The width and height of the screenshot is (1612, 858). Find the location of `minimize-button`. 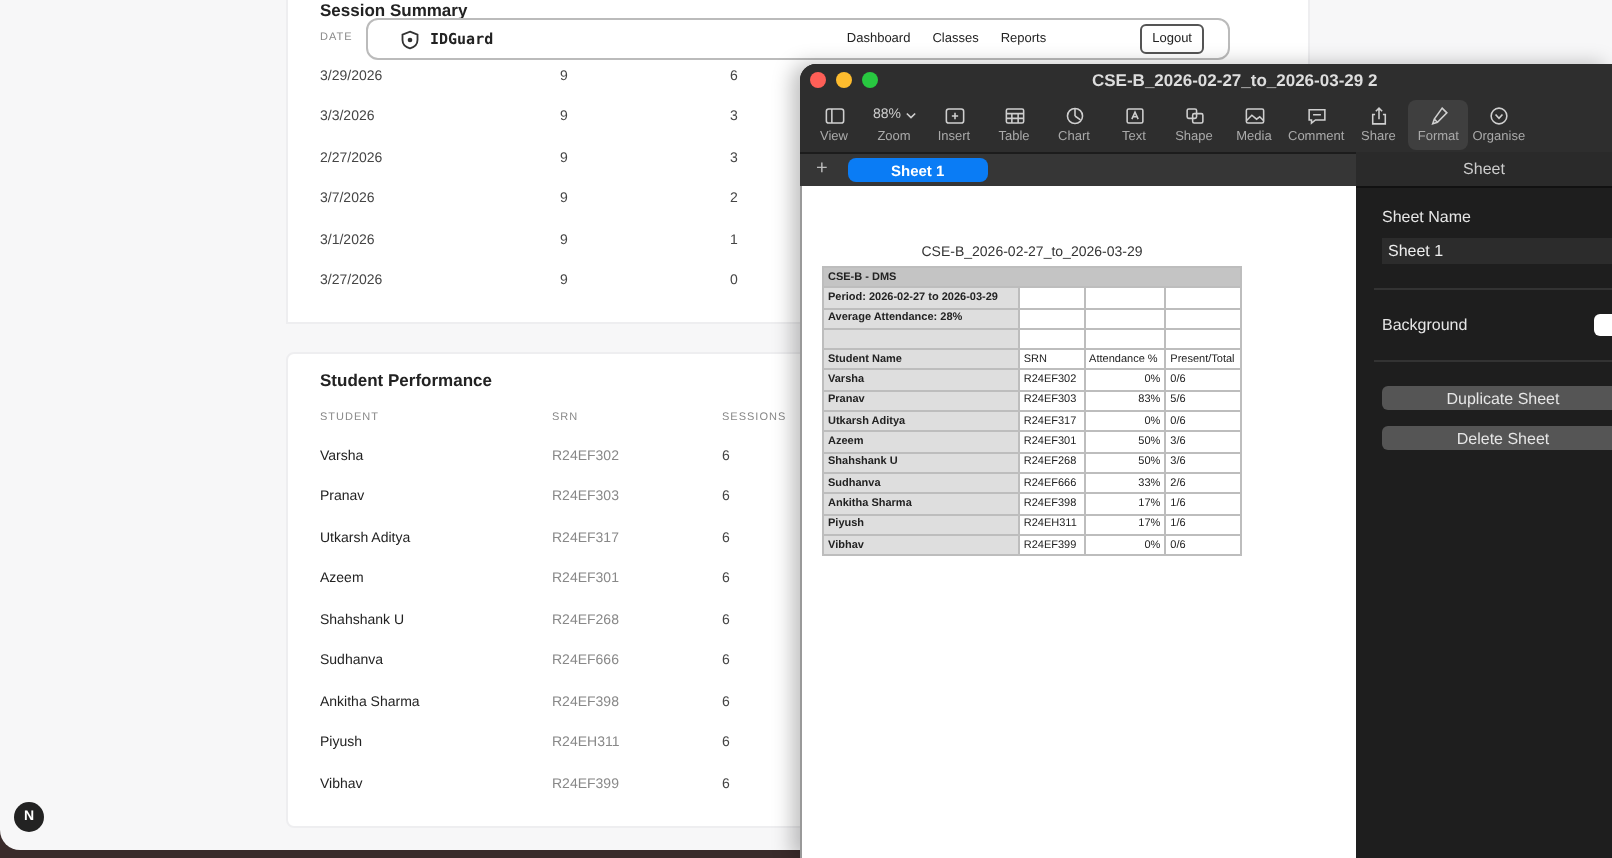

minimize-button is located at coordinates (844, 80).